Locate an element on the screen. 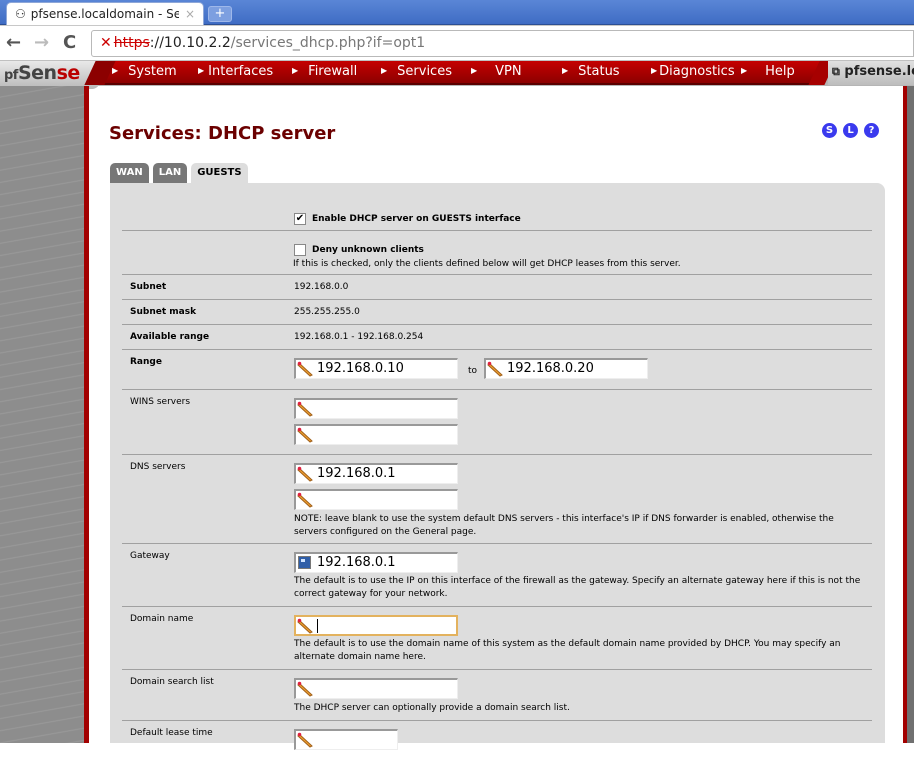 This screenshot has height=761, width=914. menu-label: Interfaces is located at coordinates (241, 71).